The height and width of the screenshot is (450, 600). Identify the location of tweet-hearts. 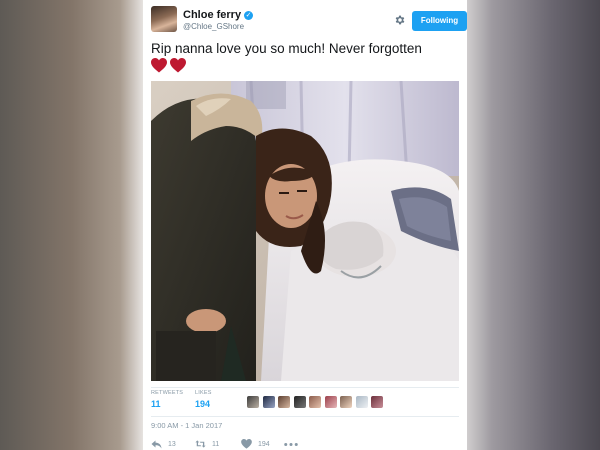
(170, 67).